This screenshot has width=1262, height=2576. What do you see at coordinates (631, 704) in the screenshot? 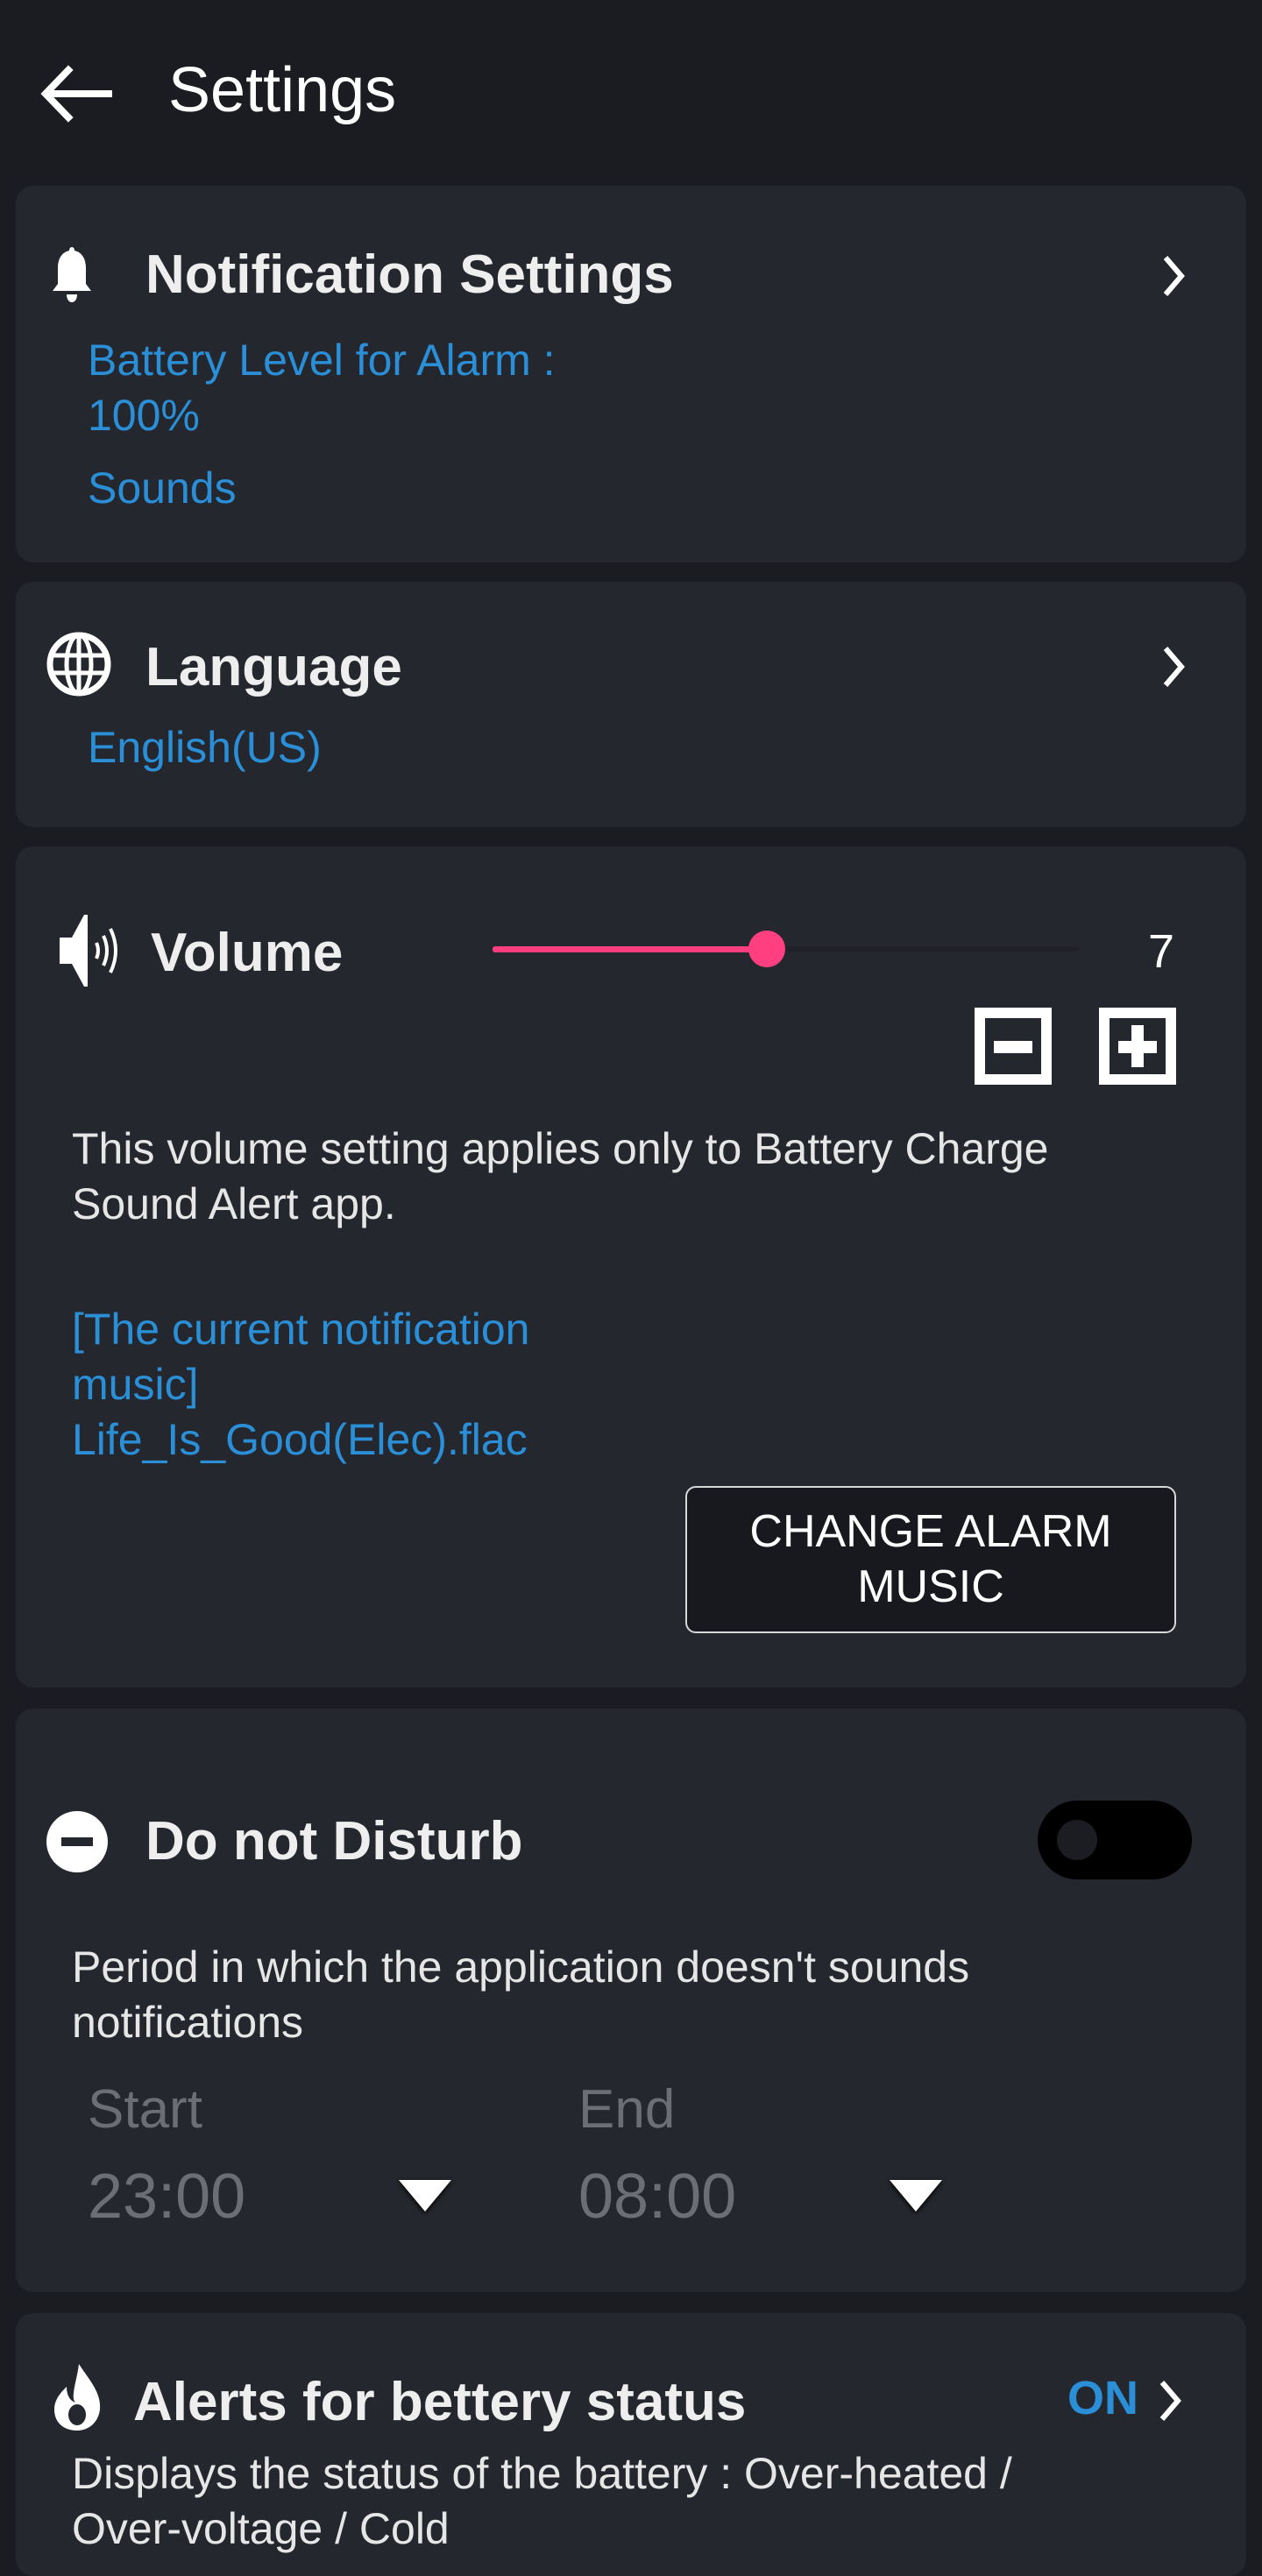
I see `language-card: Language English(US)` at bounding box center [631, 704].